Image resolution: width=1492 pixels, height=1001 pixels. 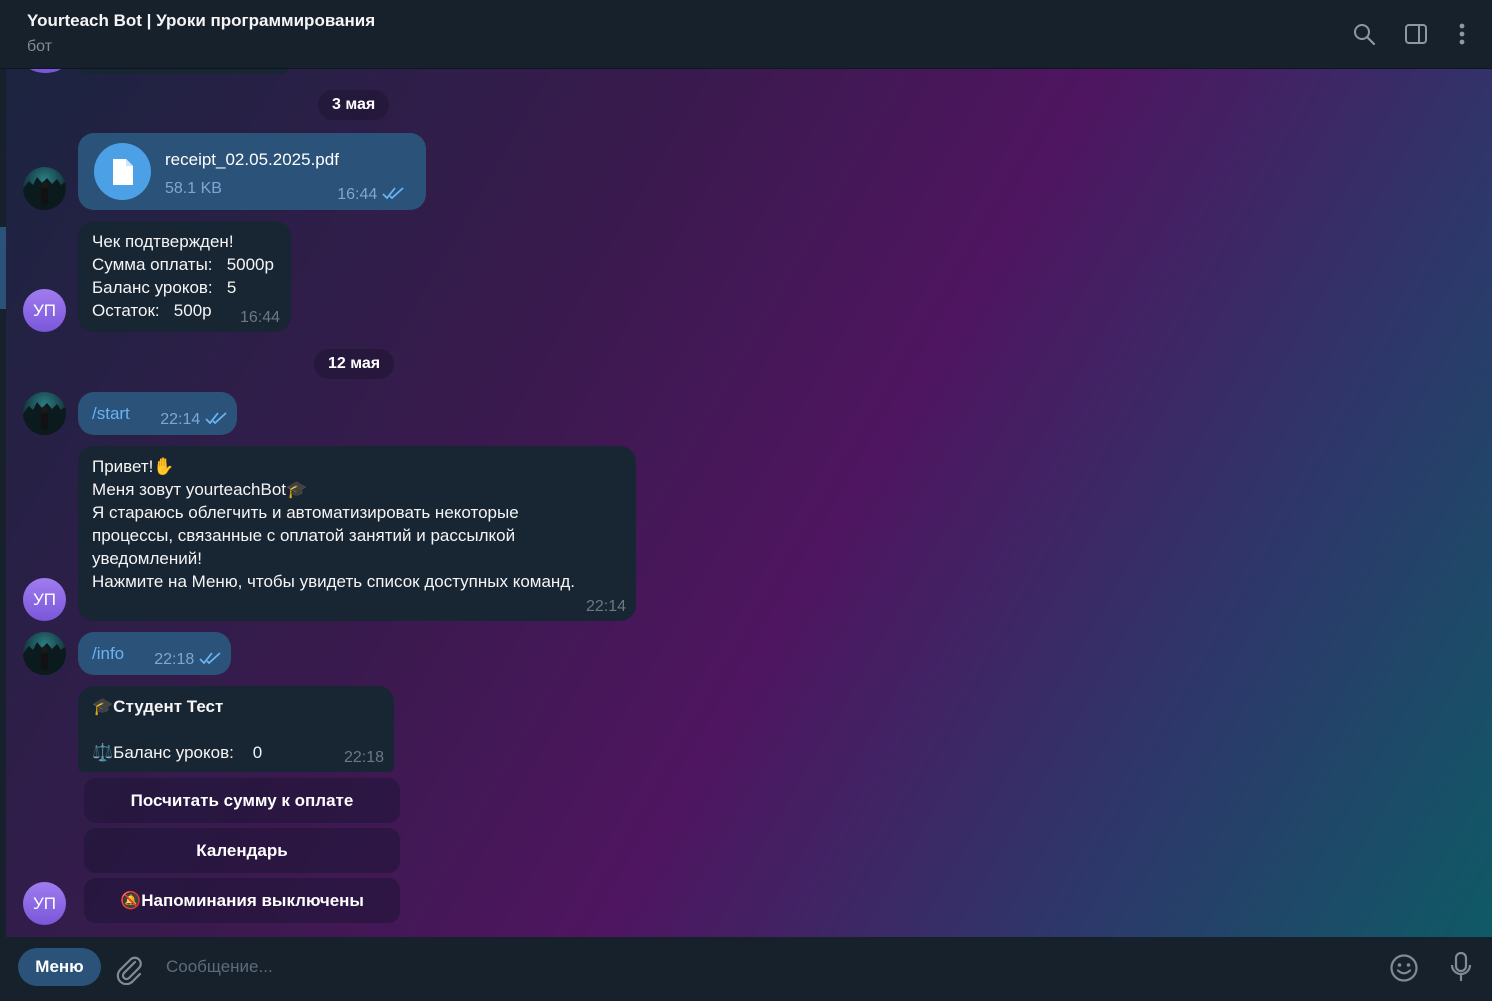 I want to click on calendar-button: Календарь, so click(x=242, y=850).